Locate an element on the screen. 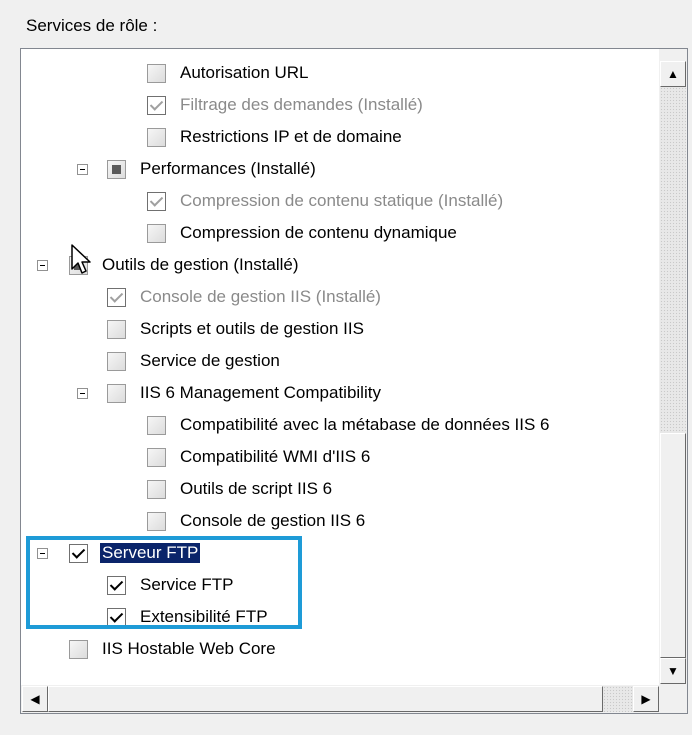  scroll-right-button: ▶ is located at coordinates (646, 699).